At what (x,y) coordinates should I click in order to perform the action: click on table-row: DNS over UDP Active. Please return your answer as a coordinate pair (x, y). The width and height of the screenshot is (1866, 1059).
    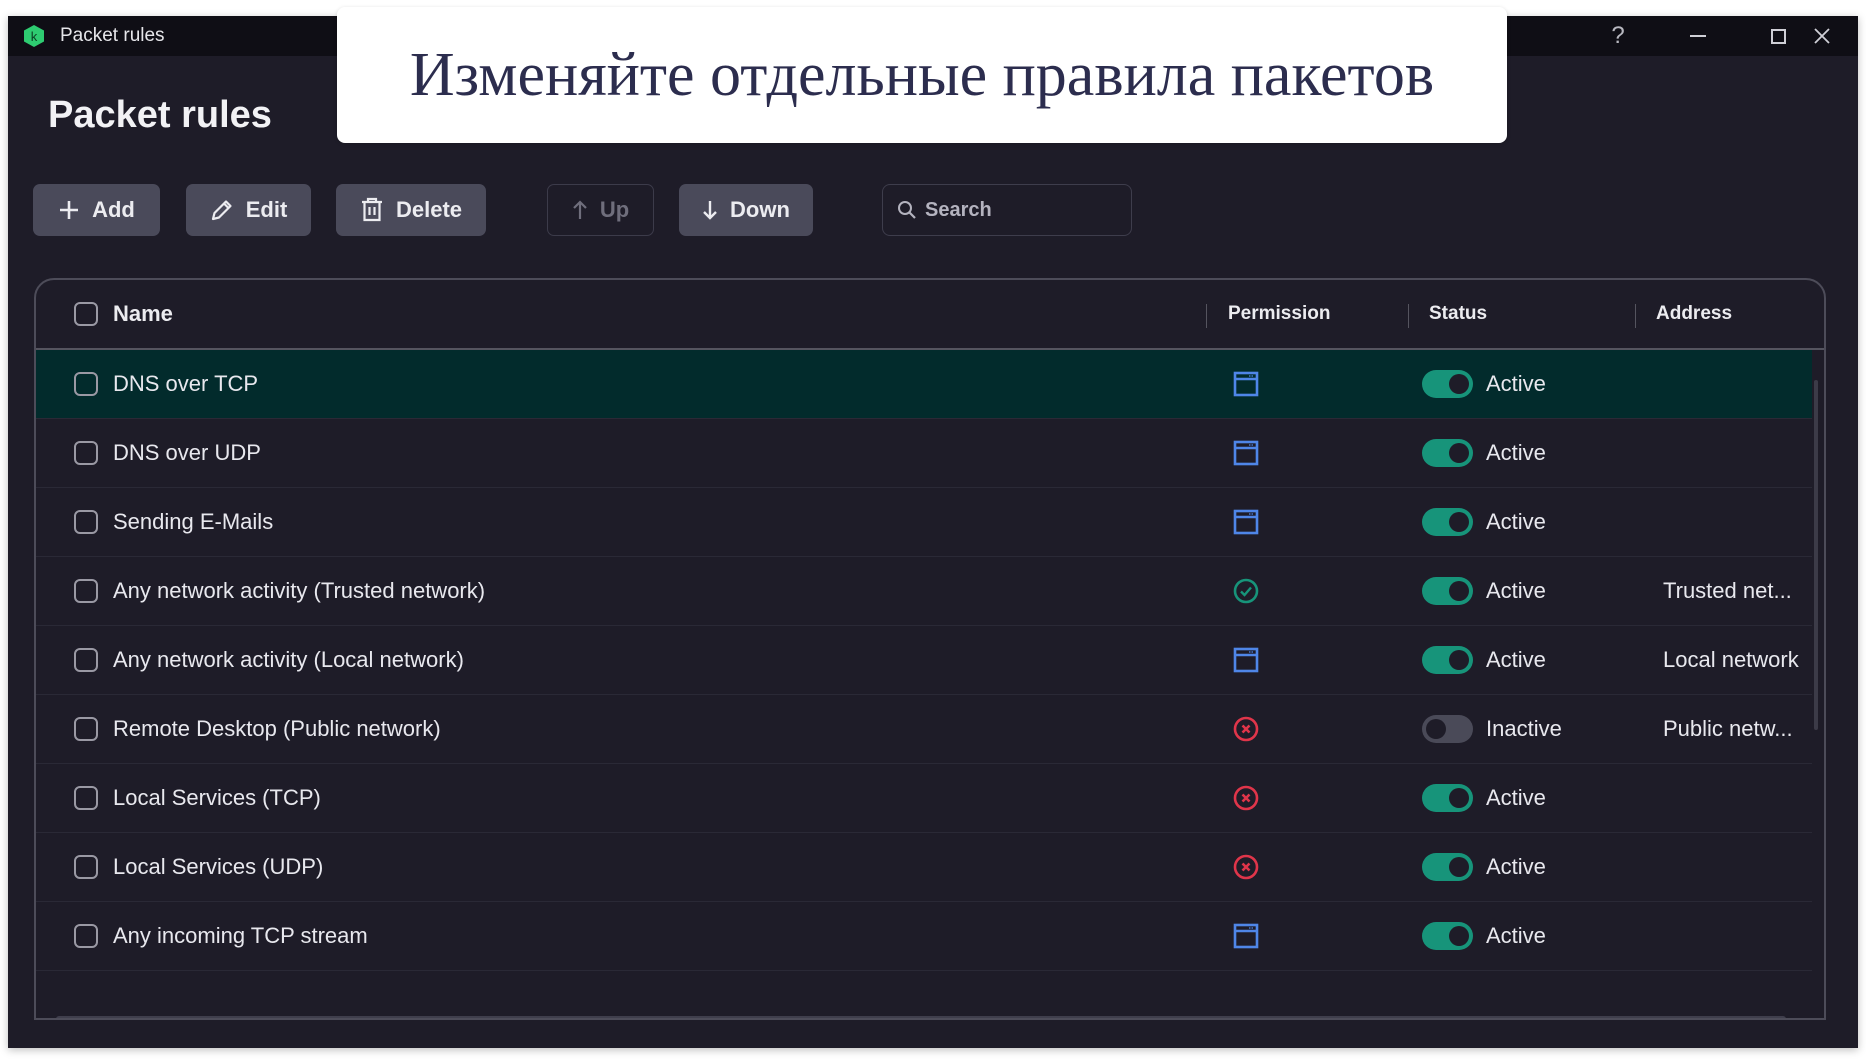
    Looking at the image, I should click on (924, 453).